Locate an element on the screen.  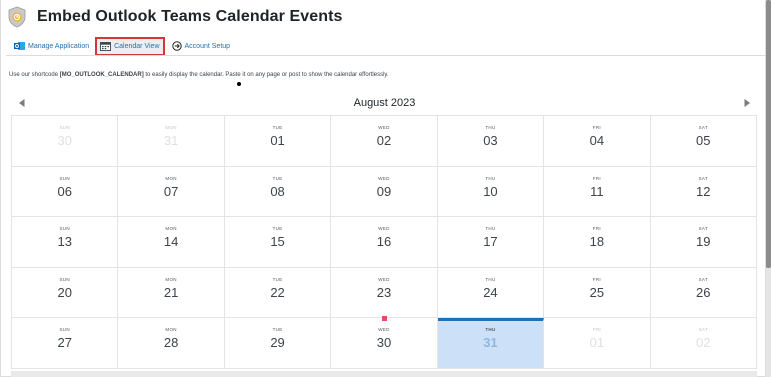
day-cell: SAT 05 is located at coordinates (703, 141).